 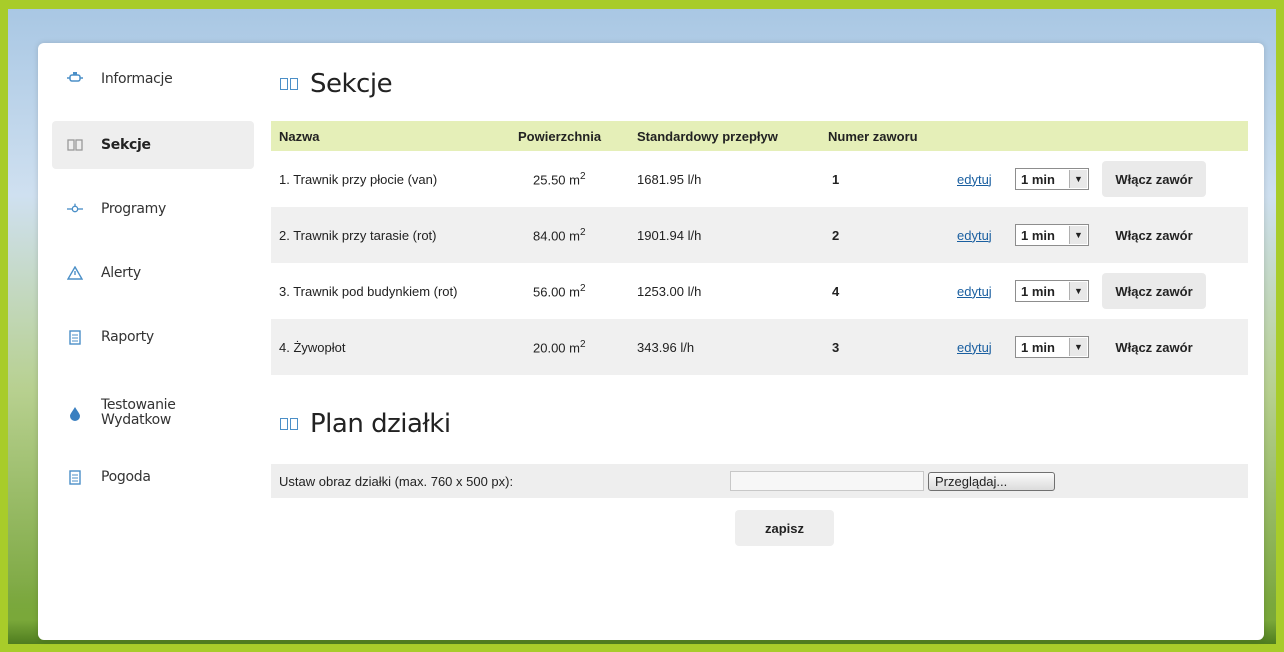 What do you see at coordinates (126, 476) in the screenshot?
I see `sidebar-item-label: Pogoda` at bounding box center [126, 476].